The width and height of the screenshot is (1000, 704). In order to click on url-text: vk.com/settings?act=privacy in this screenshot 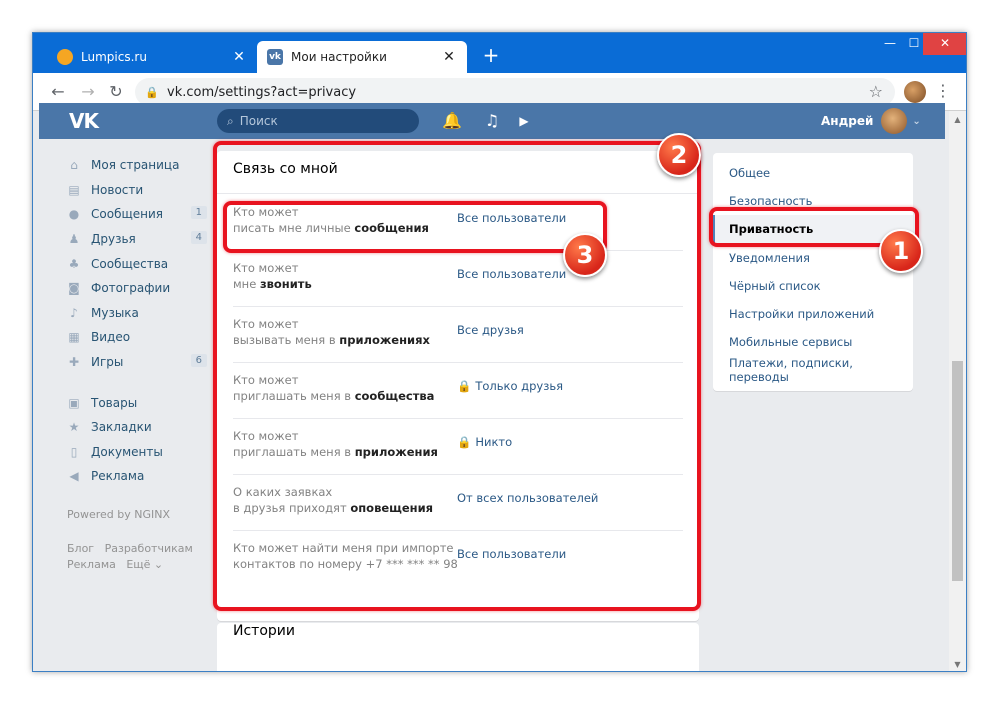, I will do `click(262, 92)`.